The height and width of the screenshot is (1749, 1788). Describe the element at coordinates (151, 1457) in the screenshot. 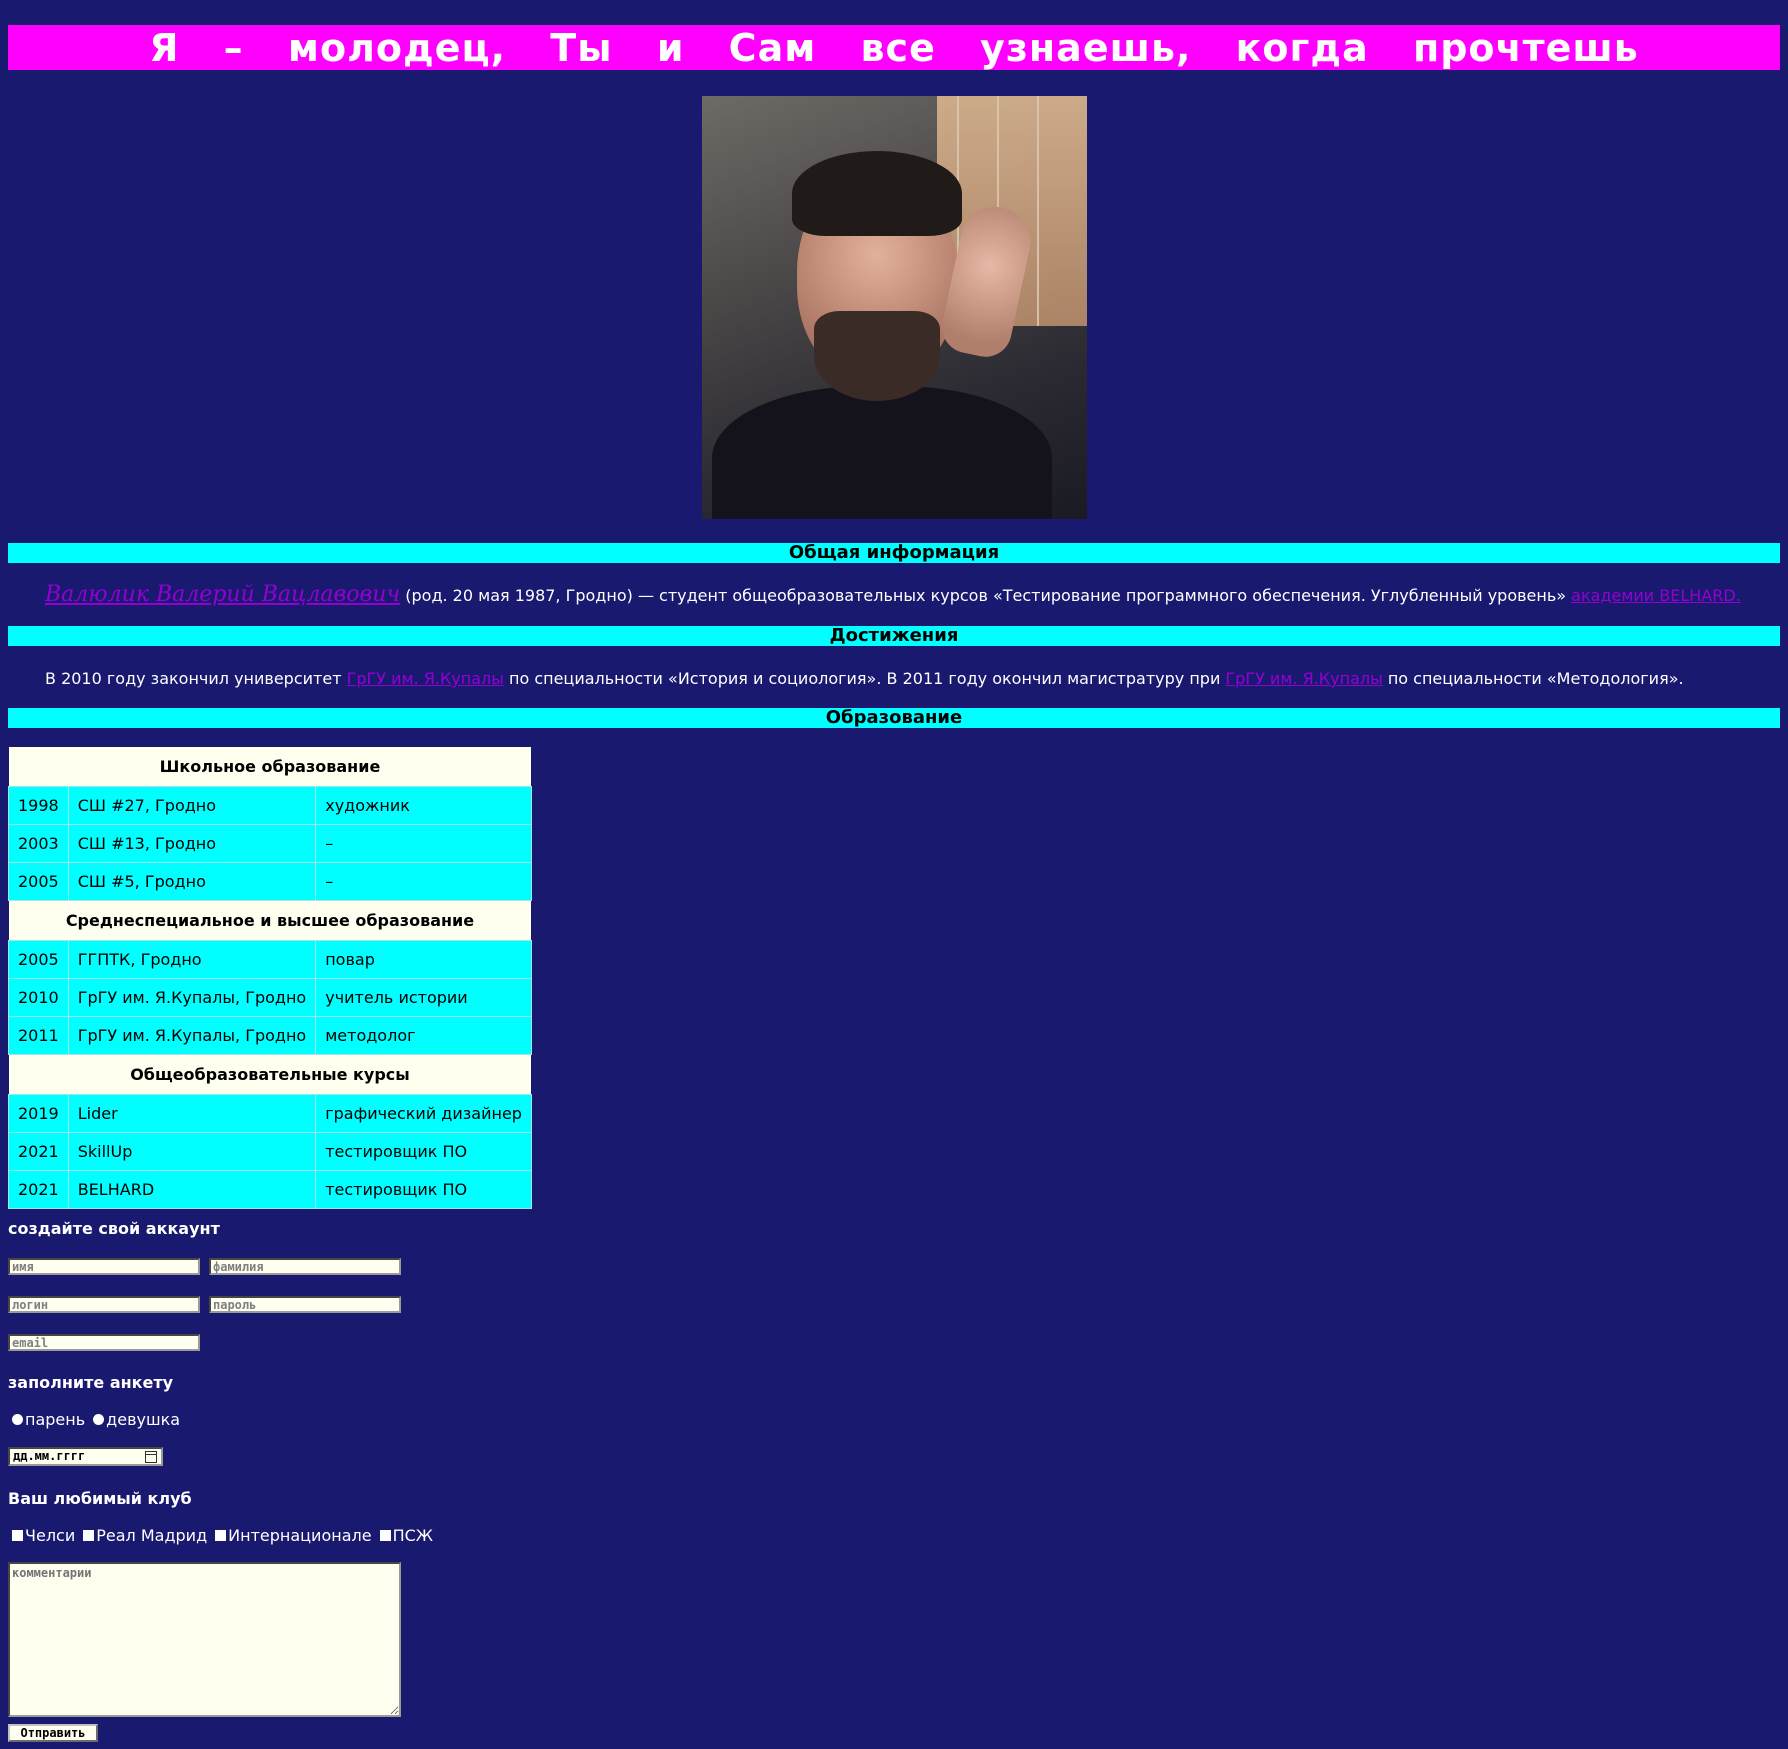

I see `calendar-icon` at that location.